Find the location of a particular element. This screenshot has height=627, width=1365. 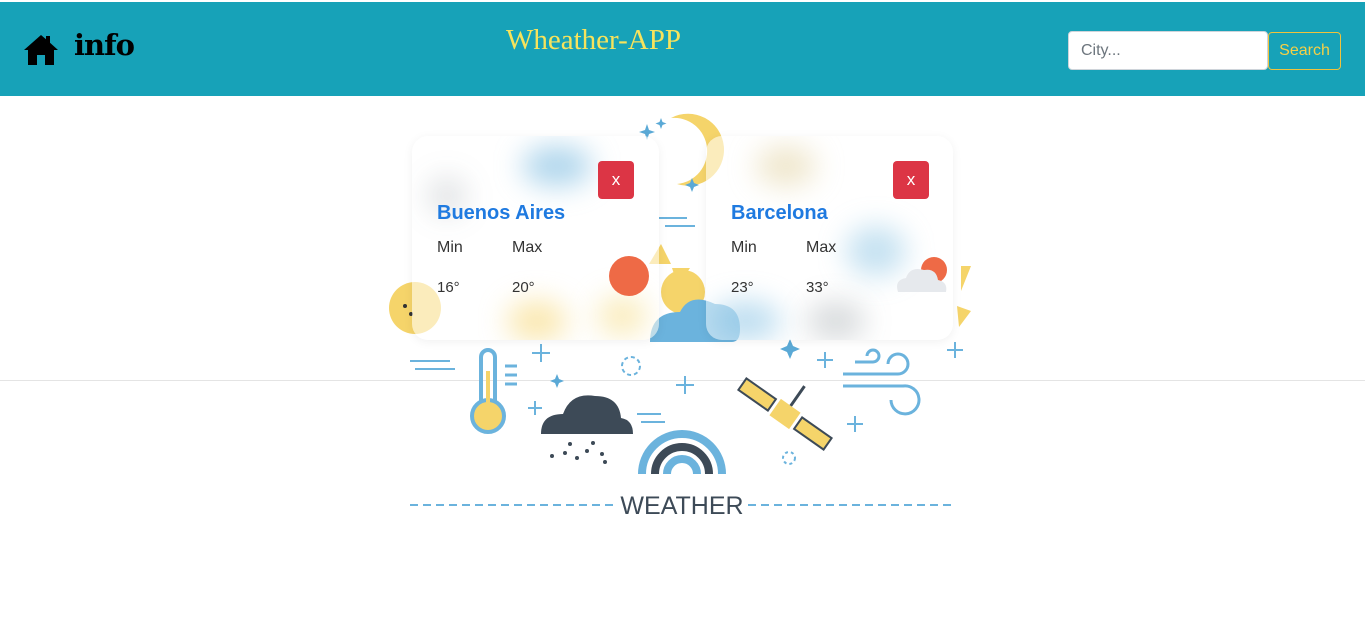

rain-cloud-icon is located at coordinates (587, 429).